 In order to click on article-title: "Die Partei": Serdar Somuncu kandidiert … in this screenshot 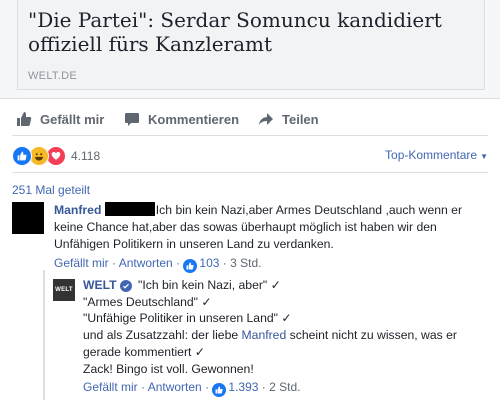, I will do `click(253, 32)`.